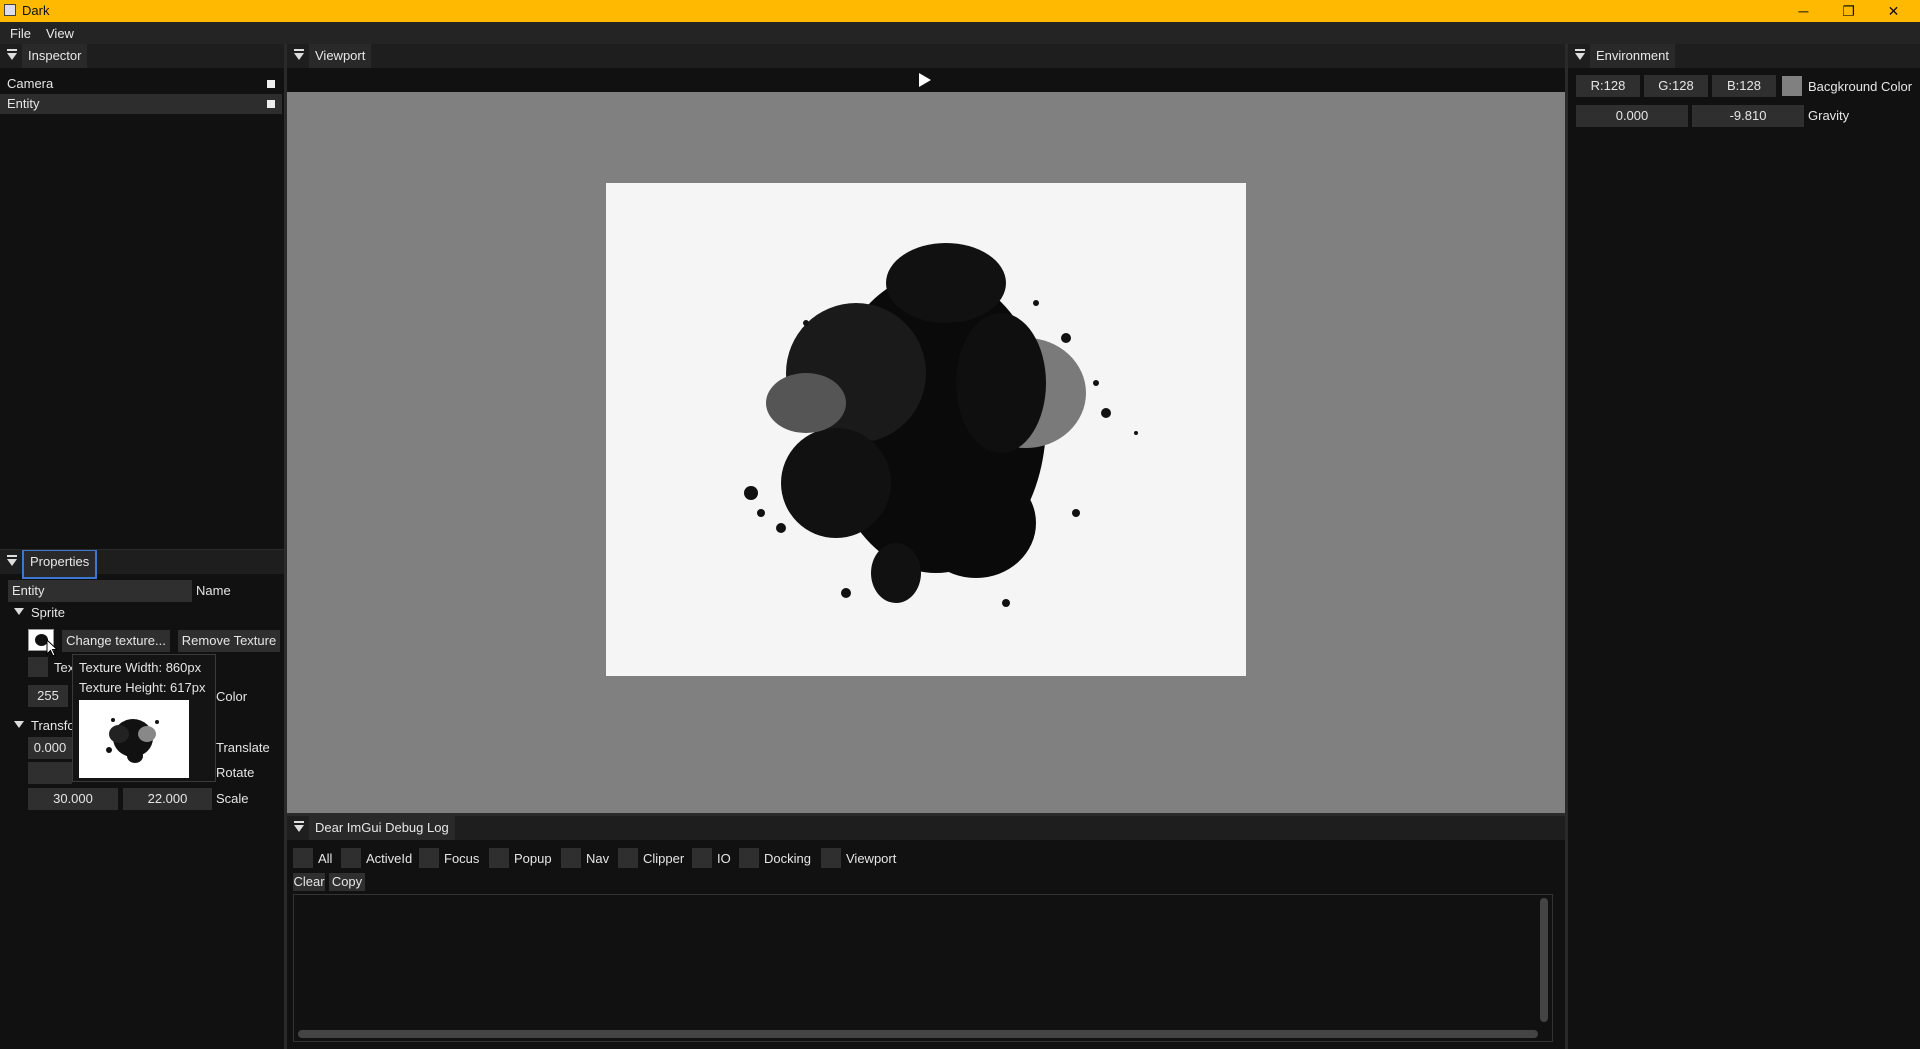 The height and width of the screenshot is (1049, 1920). Describe the element at coordinates (73, 799) in the screenshot. I see `scale-x-input: 30.000` at that location.